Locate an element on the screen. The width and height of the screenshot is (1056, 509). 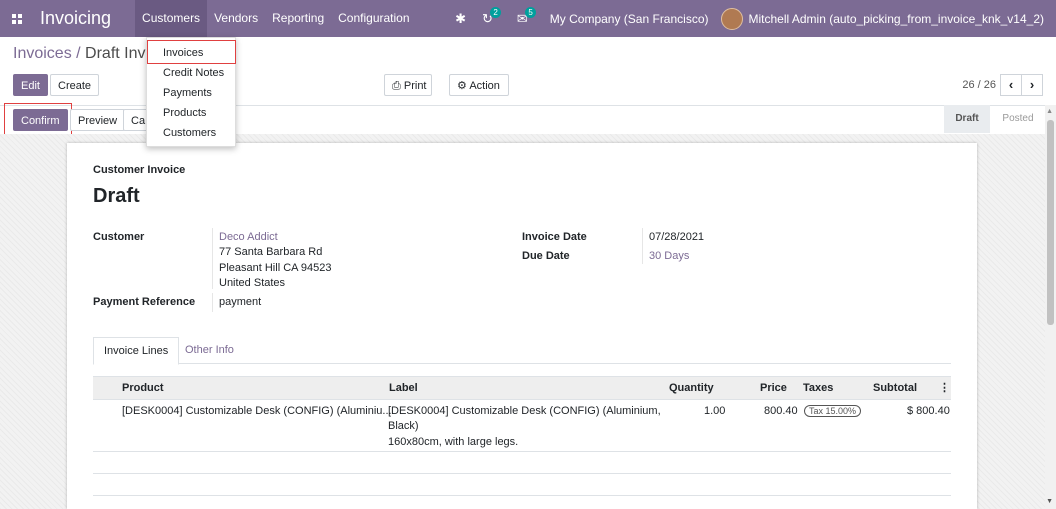
menu-customers: Customers is located at coordinates (171, 18).